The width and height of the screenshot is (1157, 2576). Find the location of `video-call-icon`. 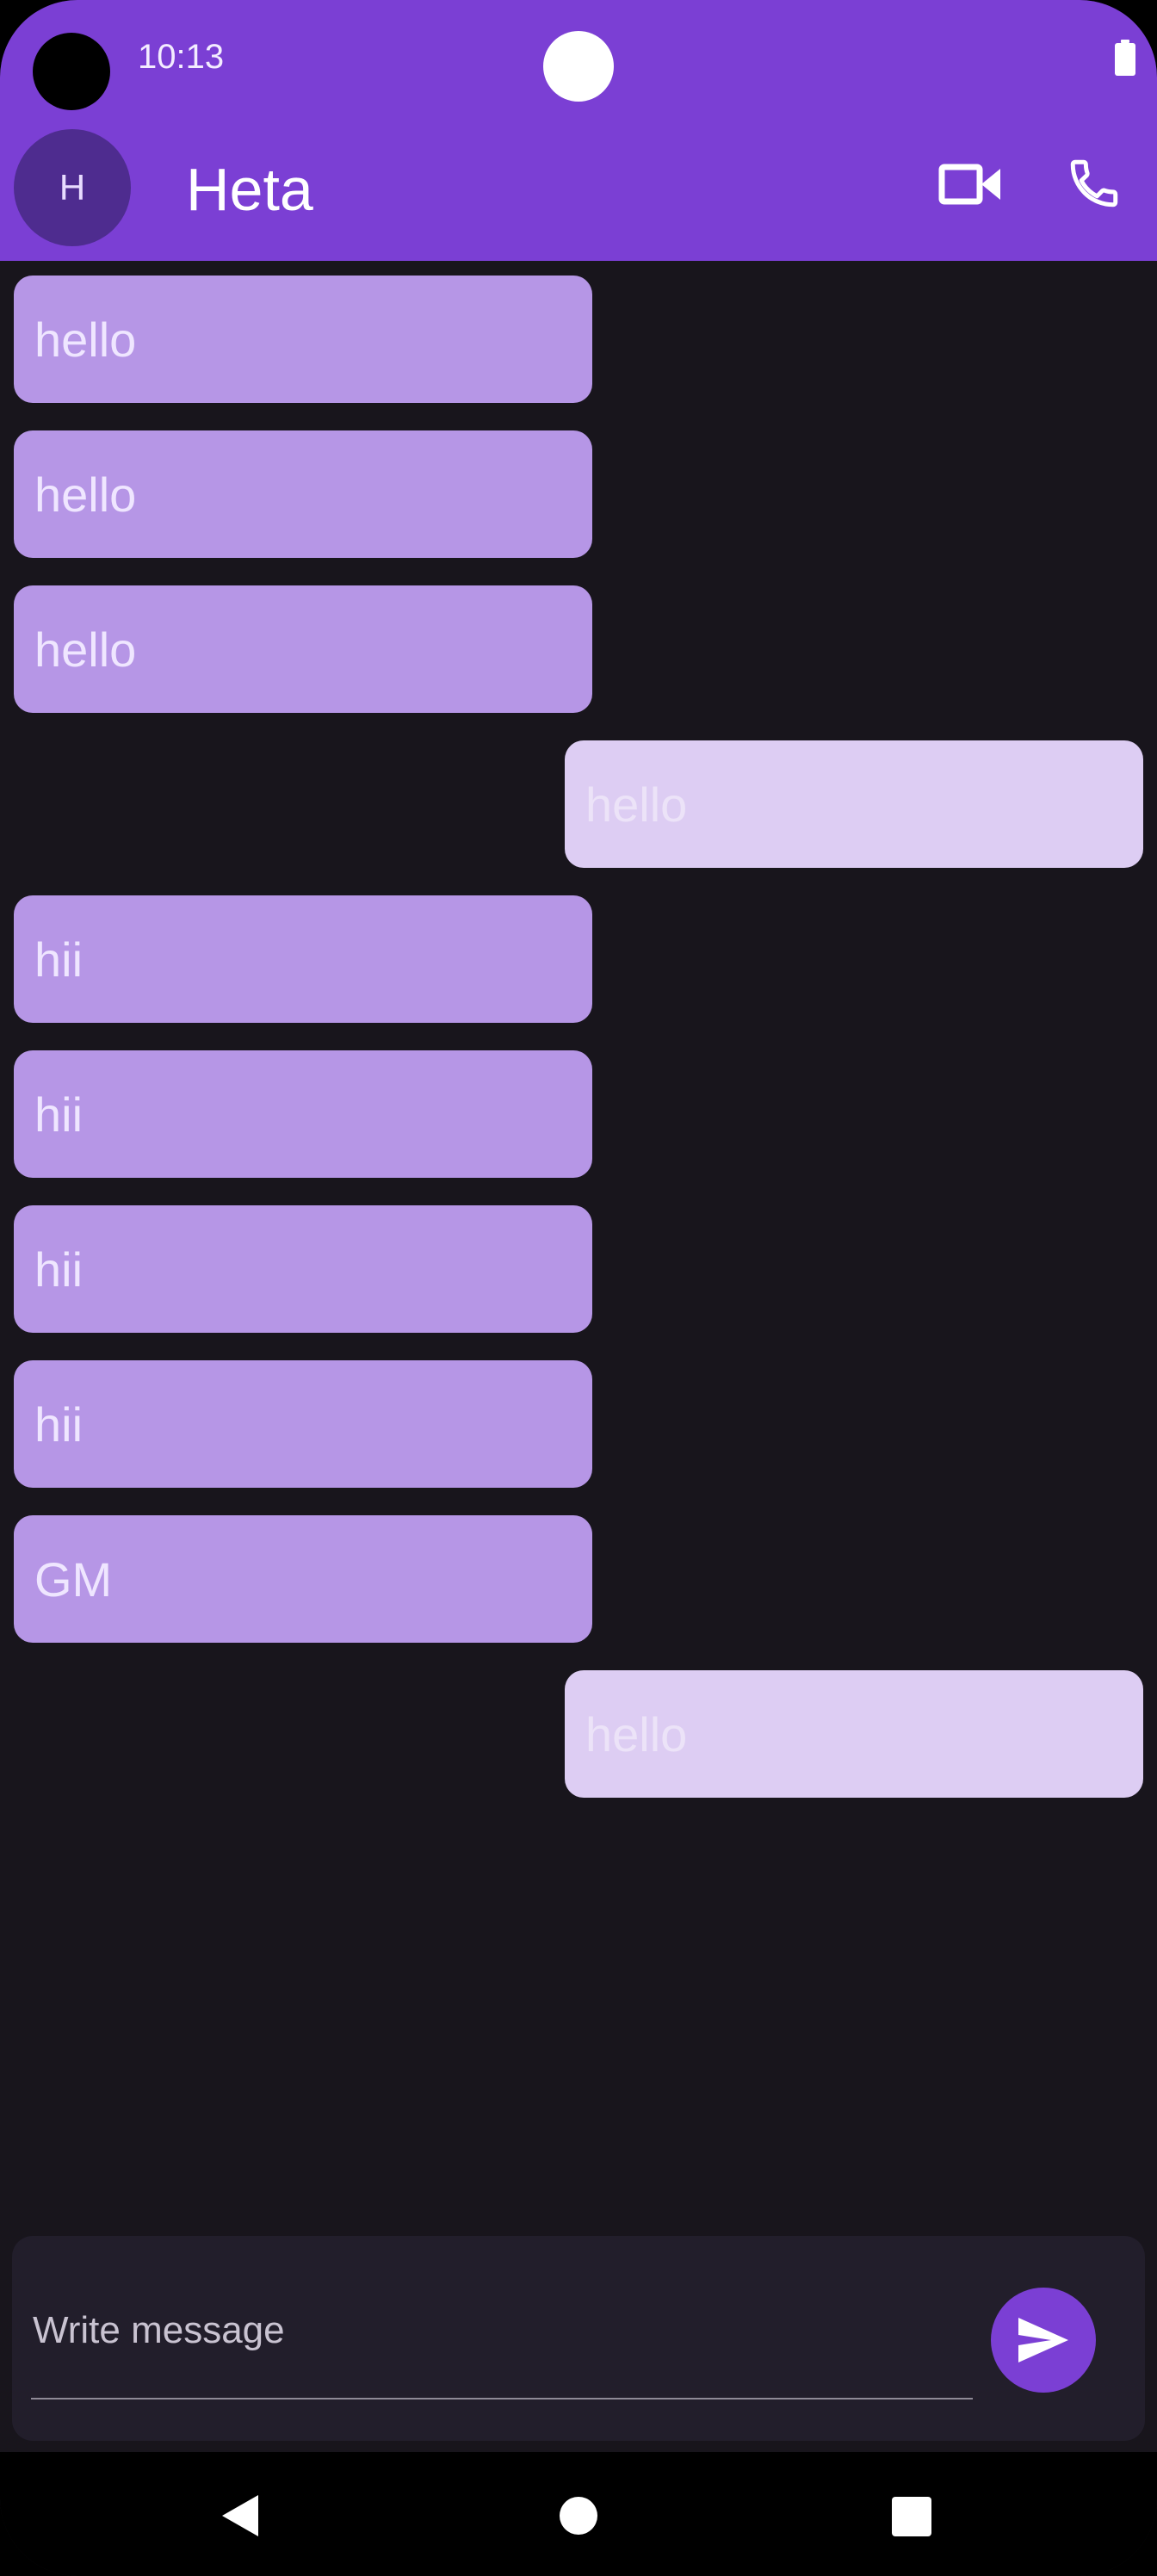

video-call-icon is located at coordinates (970, 184).